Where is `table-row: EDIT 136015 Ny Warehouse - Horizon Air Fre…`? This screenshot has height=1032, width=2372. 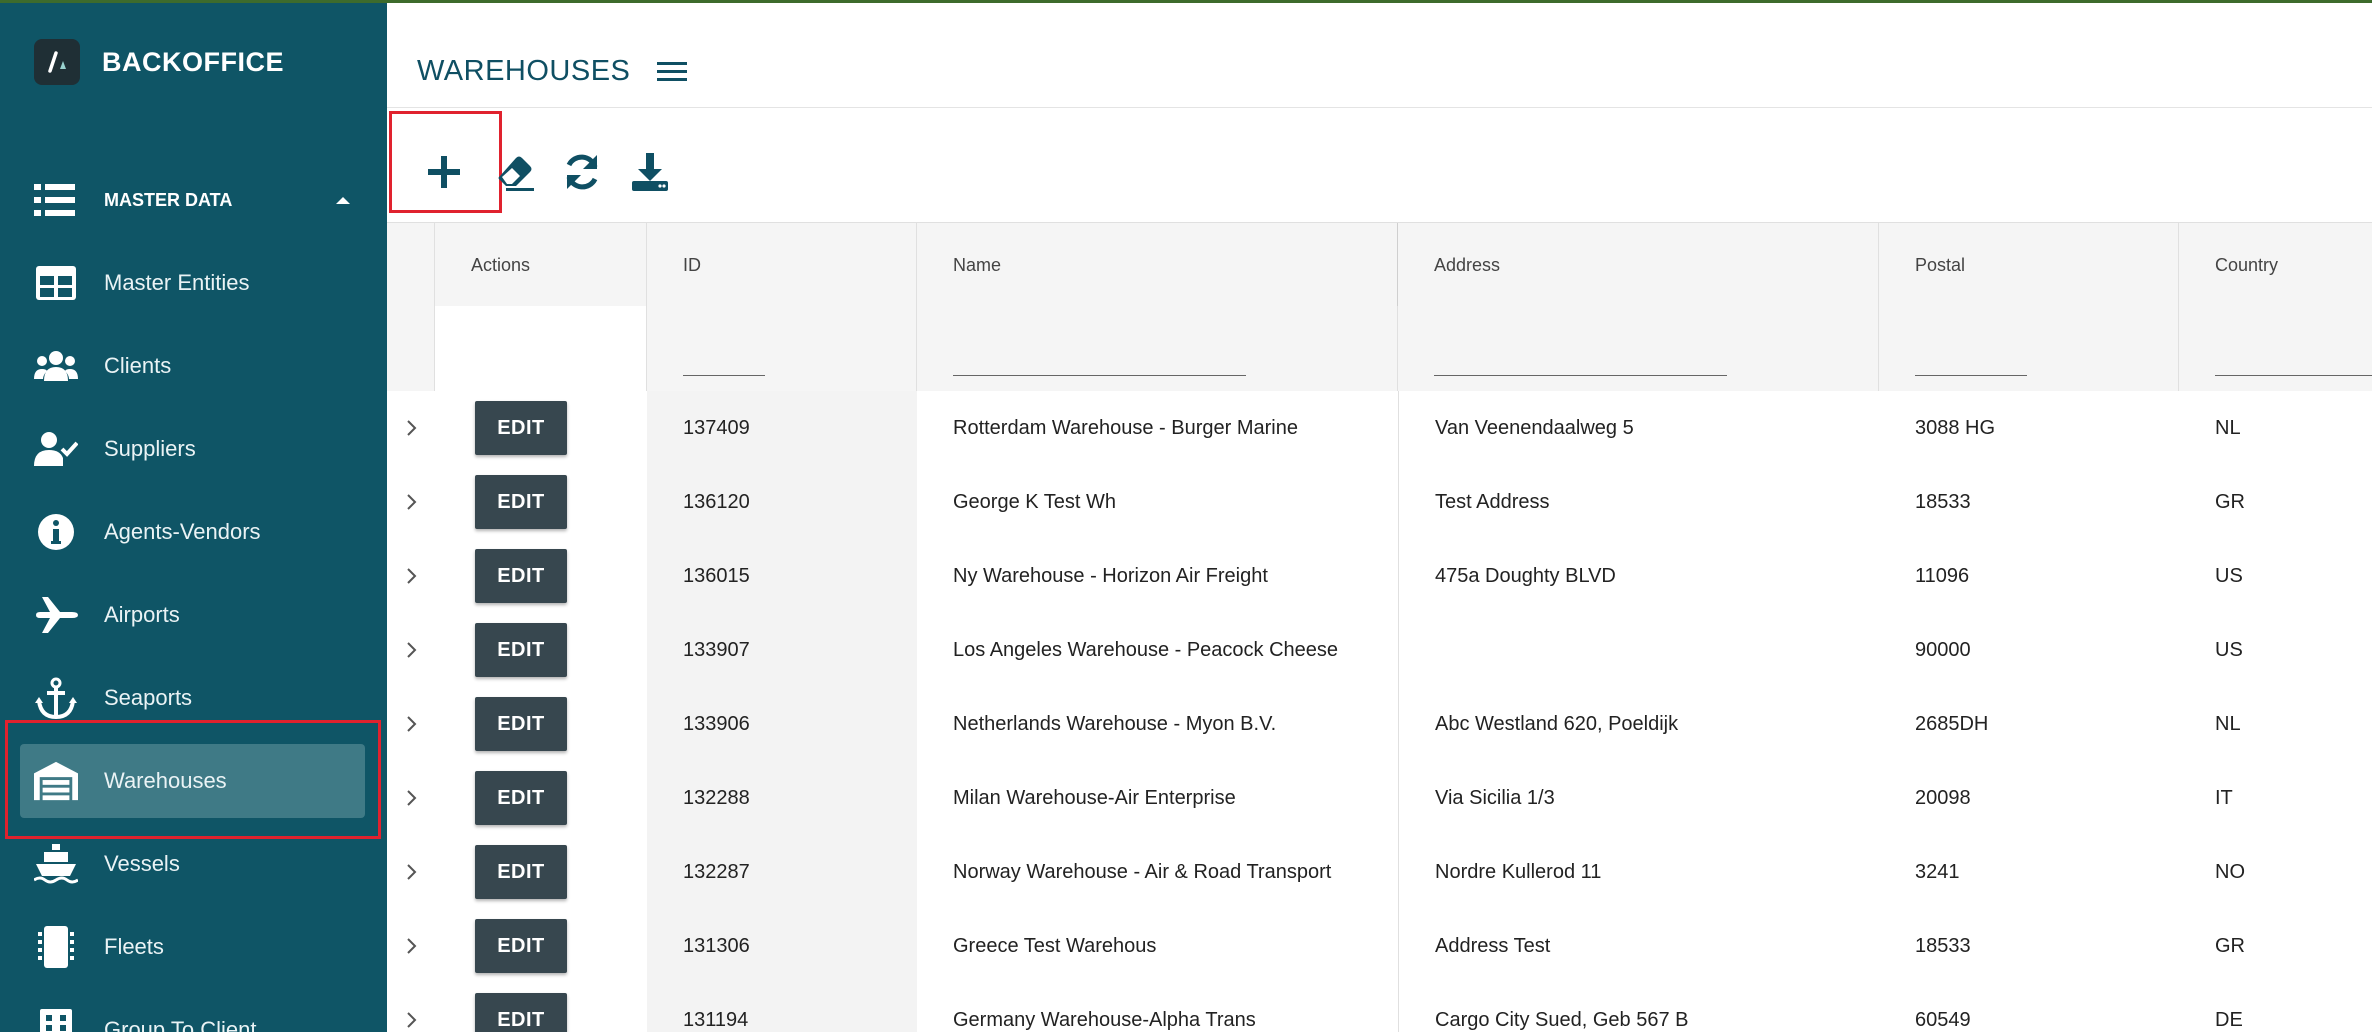 table-row: EDIT 136015 Ny Warehouse - Horizon Air Fre… is located at coordinates (1379, 576).